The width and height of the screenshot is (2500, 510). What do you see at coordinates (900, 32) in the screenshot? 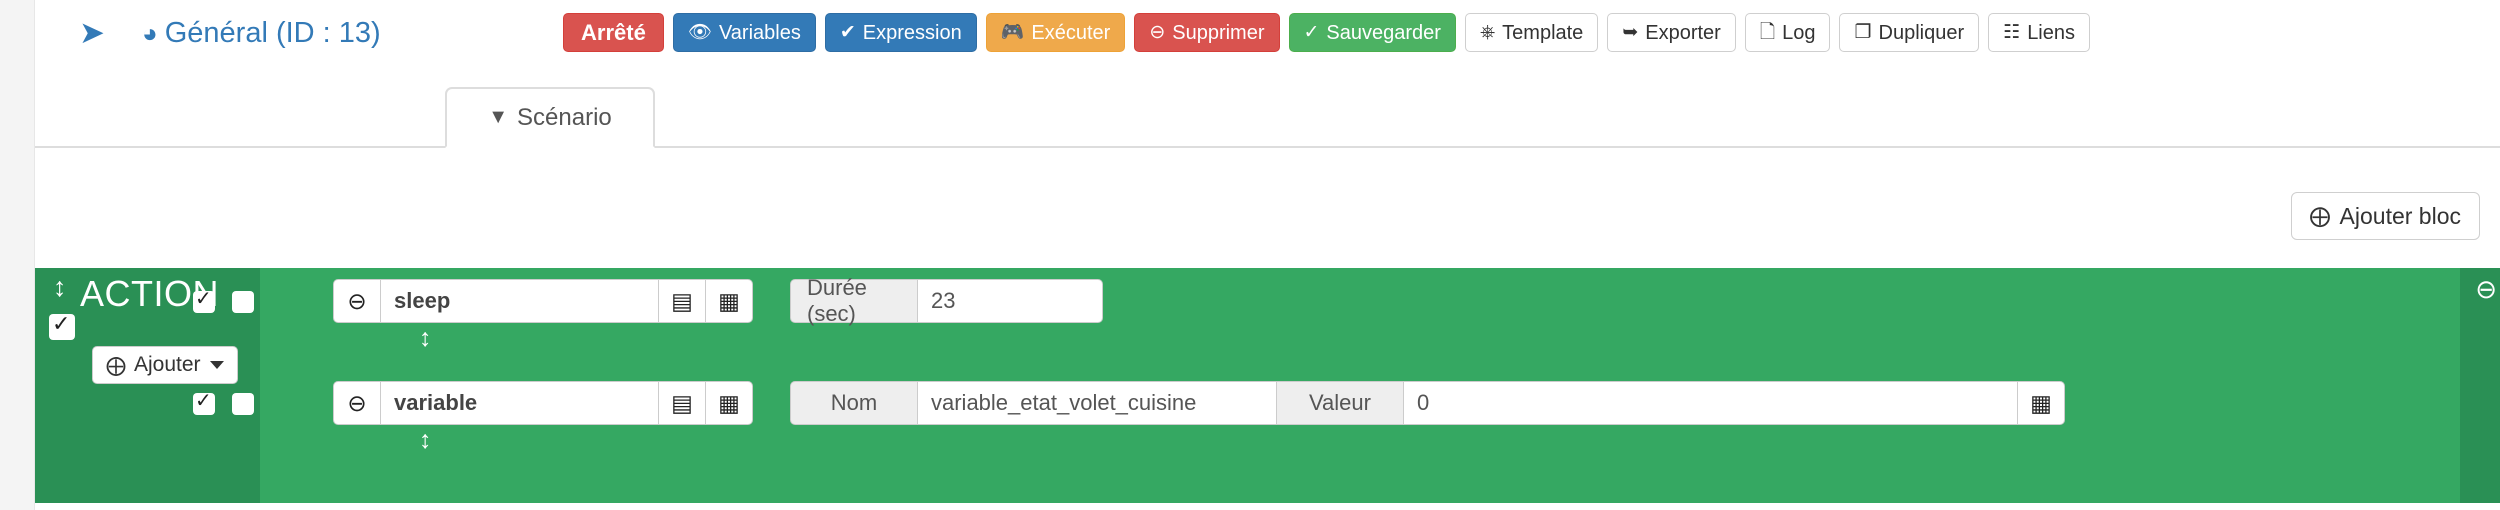
I see `expression-button: ✔ Expression` at bounding box center [900, 32].